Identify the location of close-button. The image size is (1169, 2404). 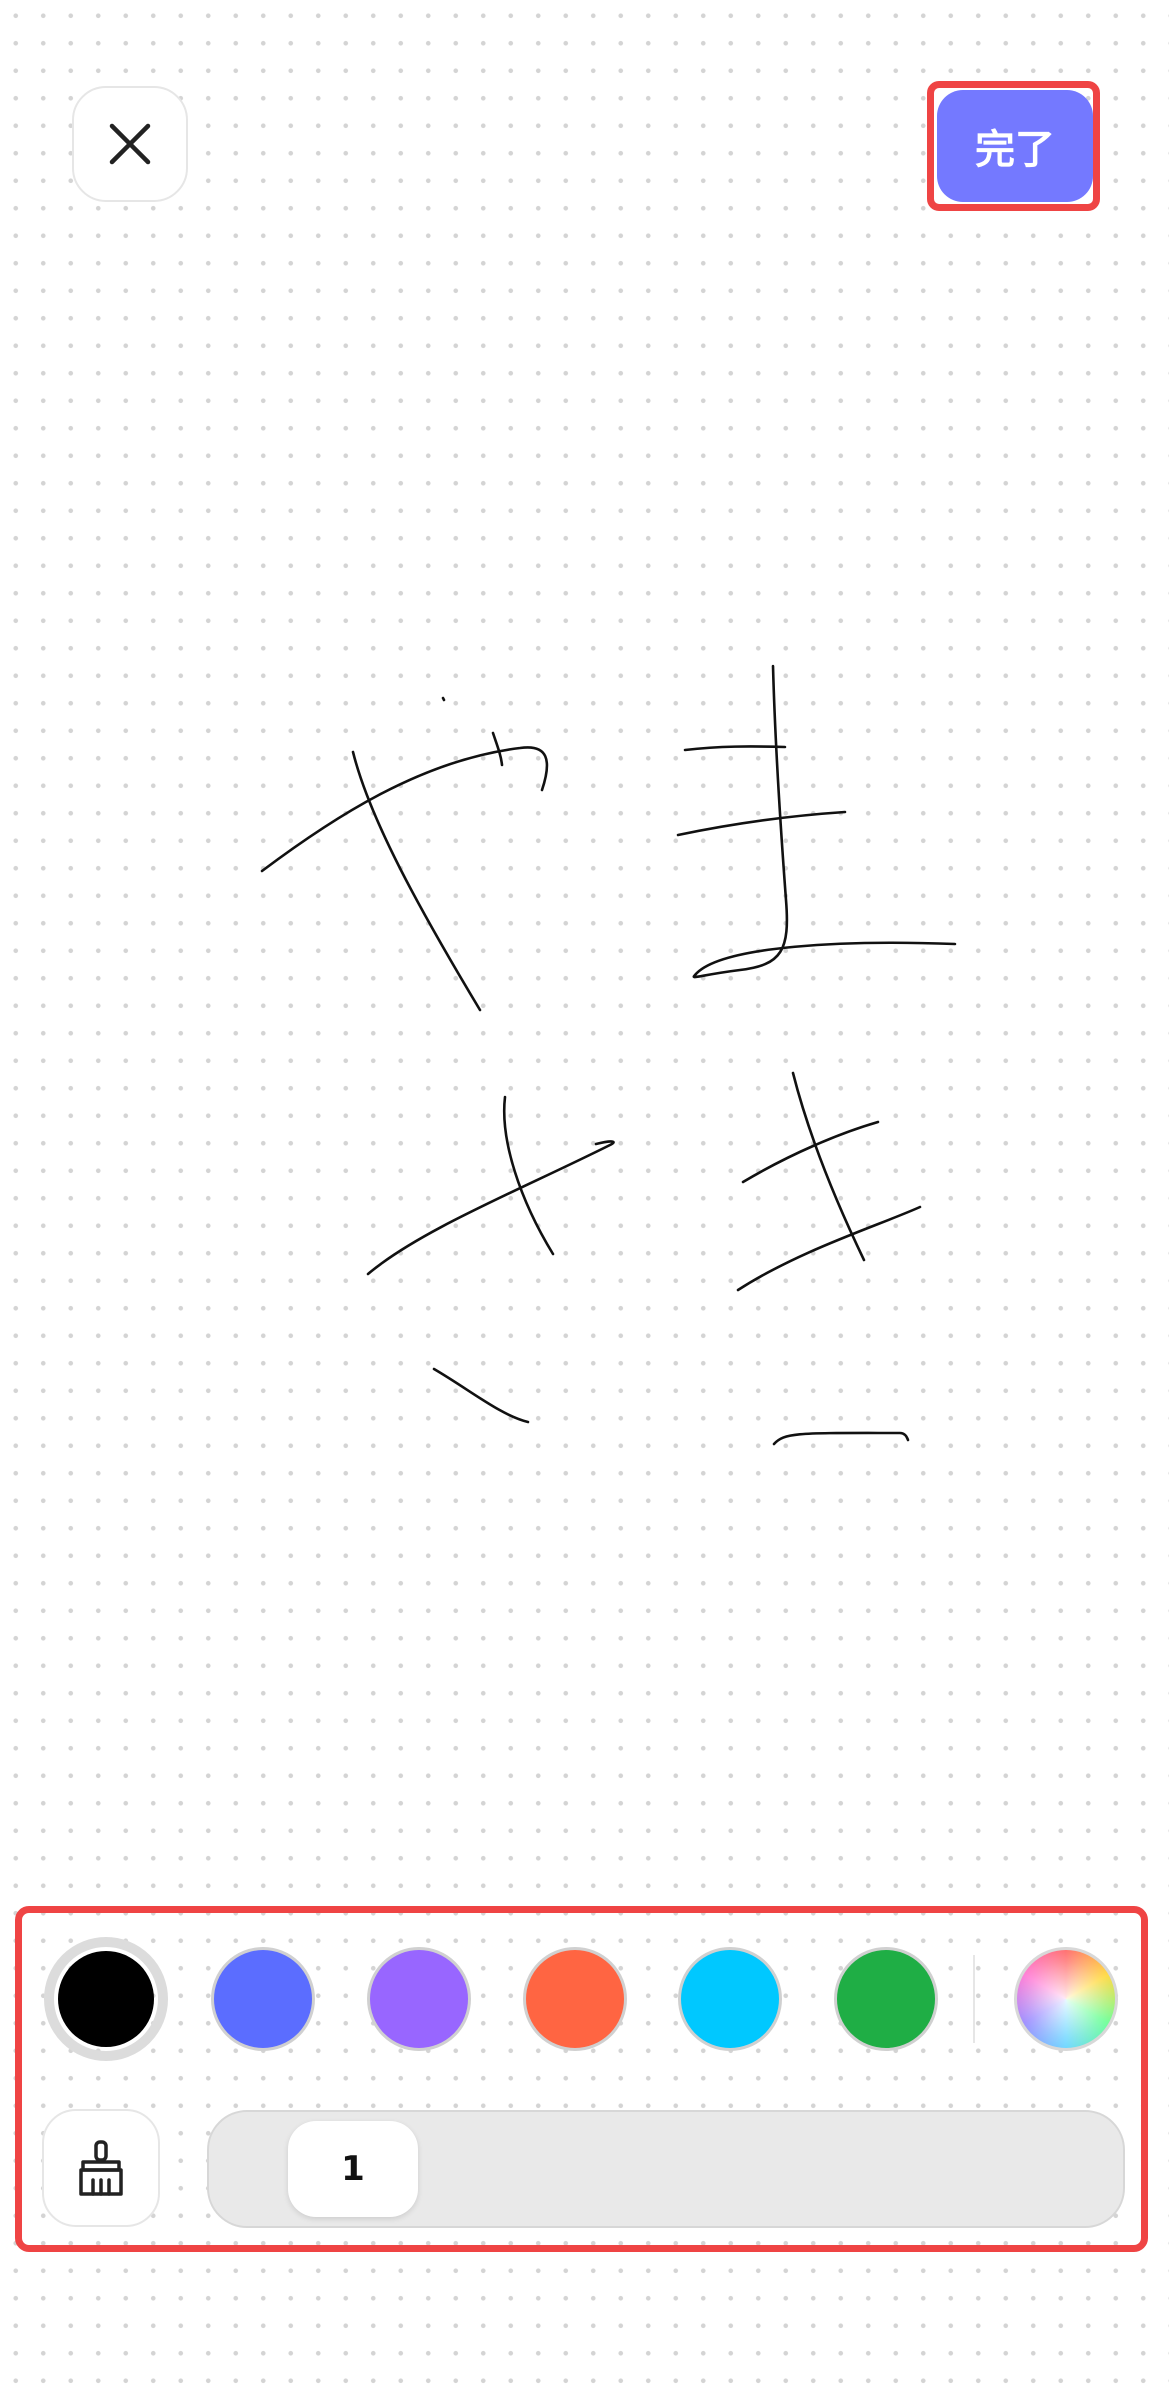
(130, 144).